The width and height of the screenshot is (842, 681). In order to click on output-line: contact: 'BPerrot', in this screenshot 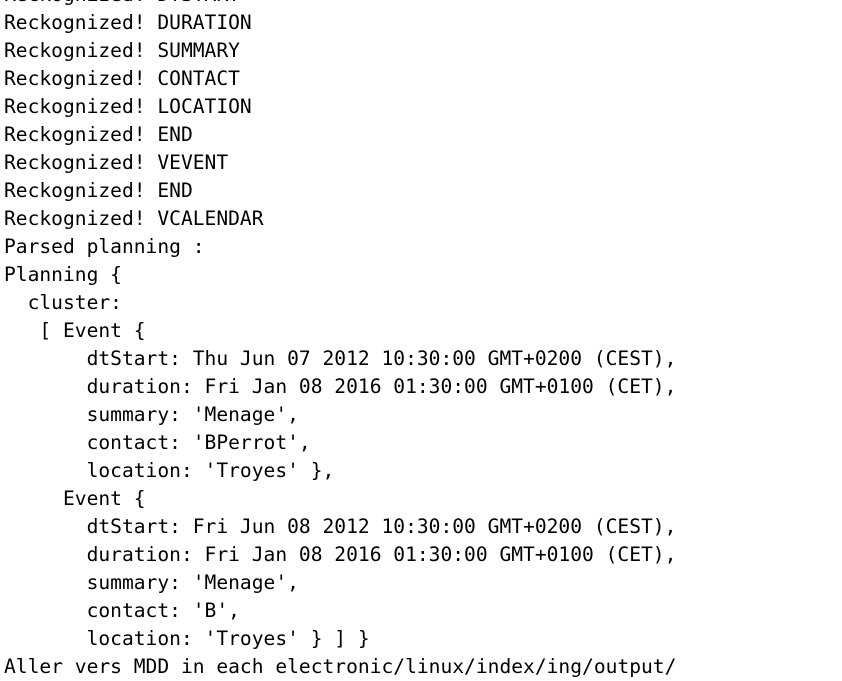, I will do `click(157, 442)`.